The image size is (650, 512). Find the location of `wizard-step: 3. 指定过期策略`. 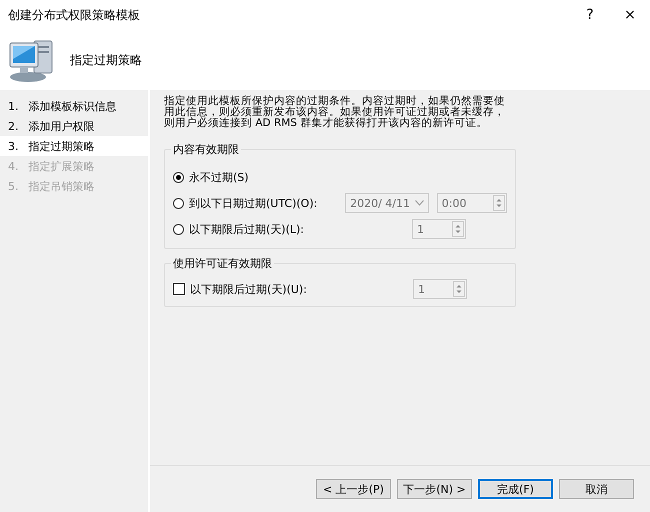

wizard-step: 3. 指定过期策略 is located at coordinates (74, 146).